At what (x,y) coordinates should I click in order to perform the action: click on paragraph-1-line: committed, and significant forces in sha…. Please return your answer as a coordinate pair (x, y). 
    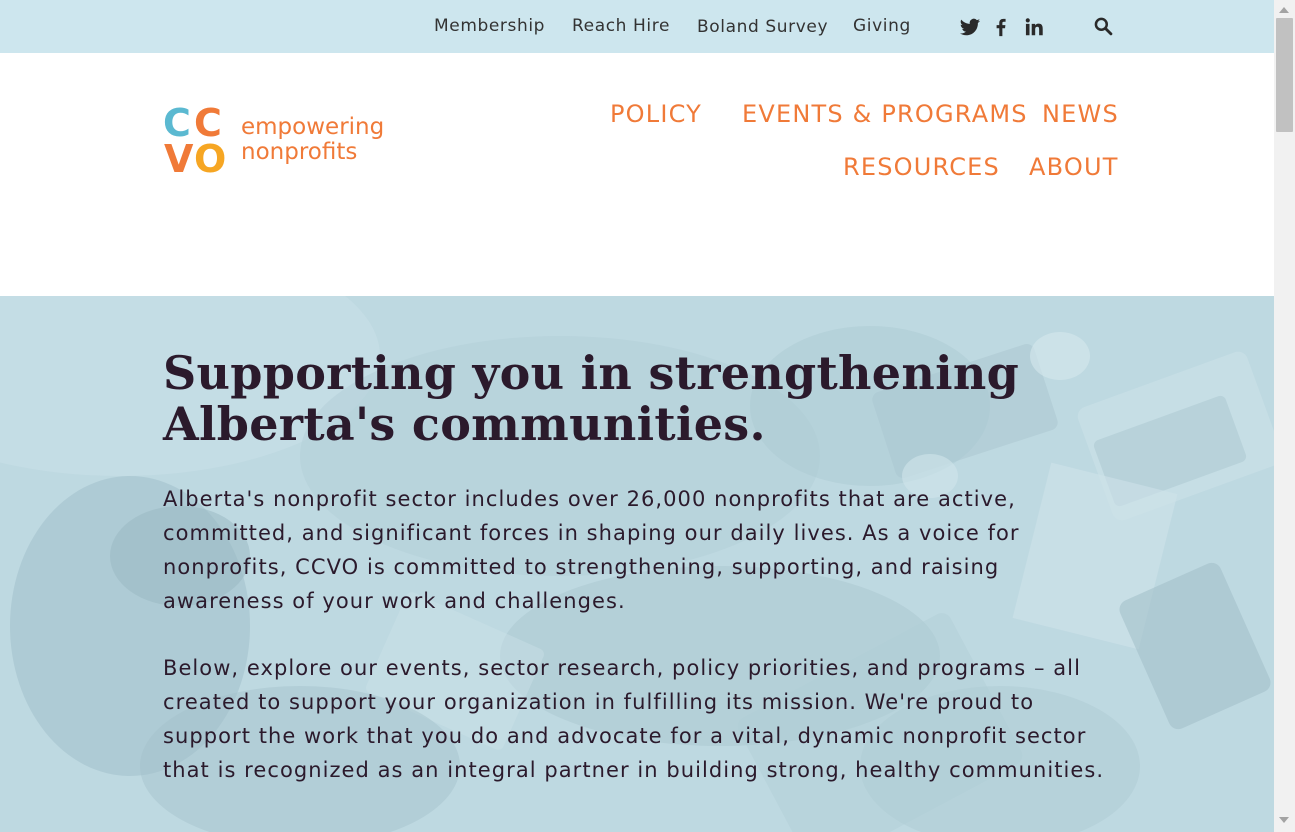
    Looking at the image, I should click on (591, 533).